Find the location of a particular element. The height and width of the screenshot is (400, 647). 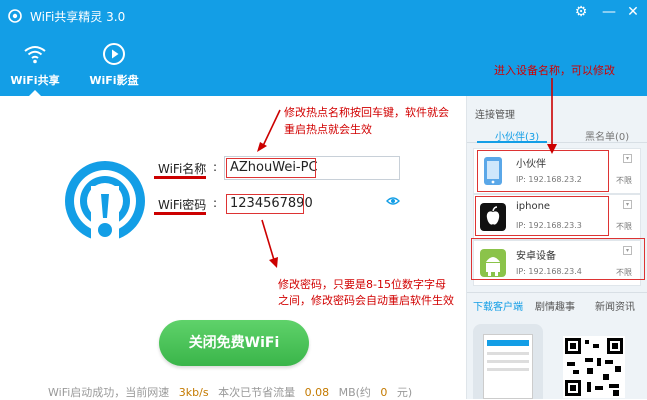

app-title: WiFi共享精灵 3.0 is located at coordinates (78, 16).